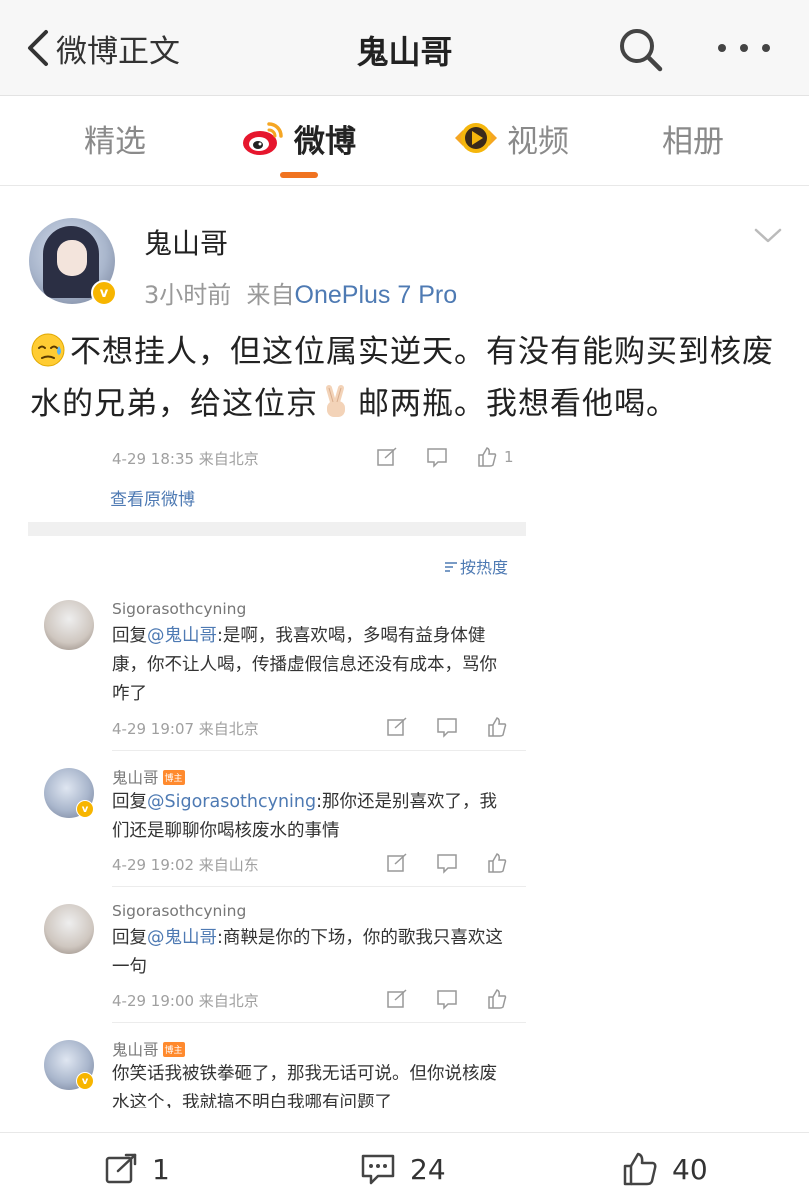 The width and height of the screenshot is (809, 1200). What do you see at coordinates (403, 1169) in the screenshot?
I see `comment-button: 24` at bounding box center [403, 1169].